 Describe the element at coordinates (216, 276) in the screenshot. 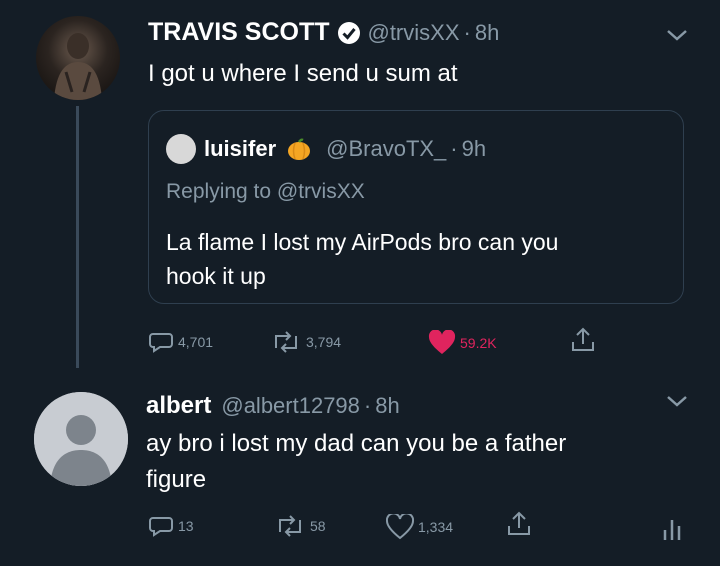

I see `quote-text-line2: hook it up` at that location.